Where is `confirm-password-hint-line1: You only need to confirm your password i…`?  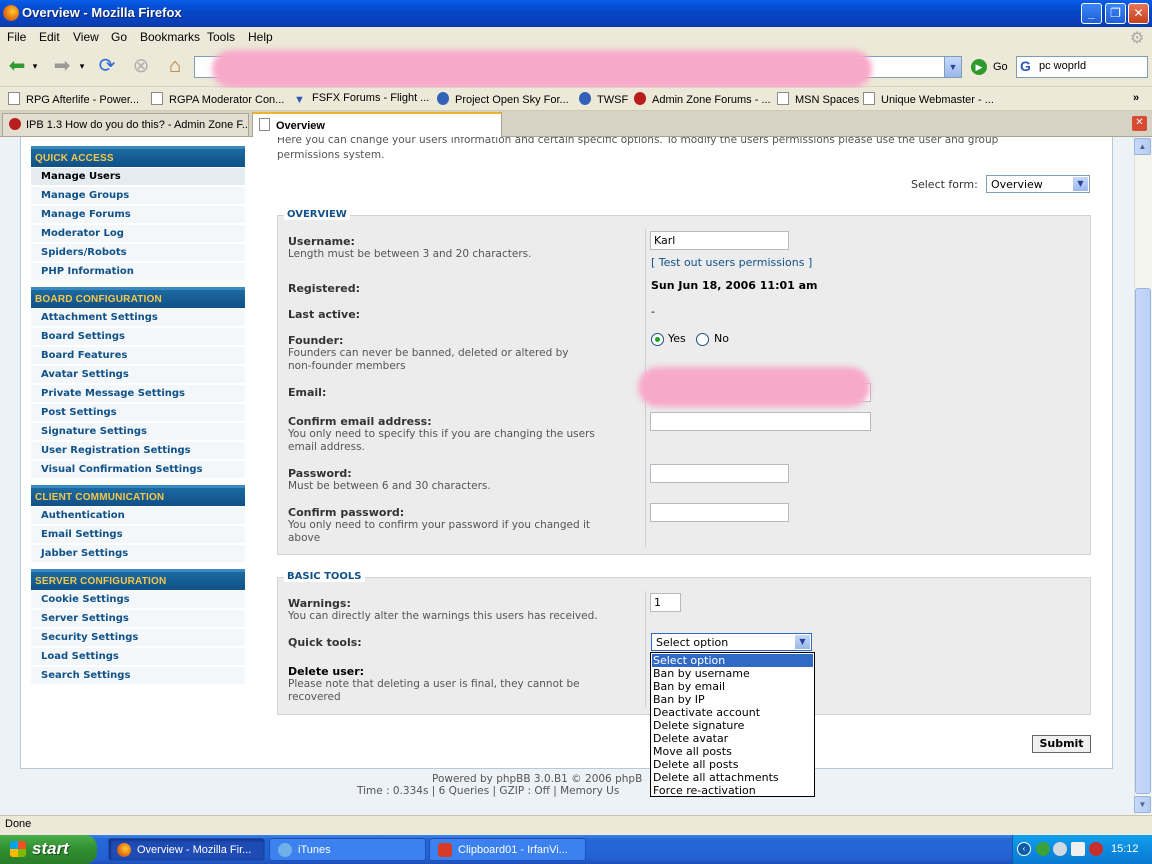 confirm-password-hint-line1: You only need to confirm your password i… is located at coordinates (439, 525).